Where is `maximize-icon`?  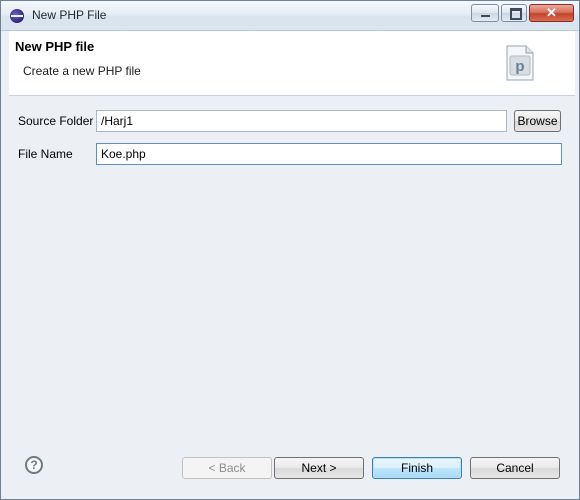 maximize-icon is located at coordinates (516, 14).